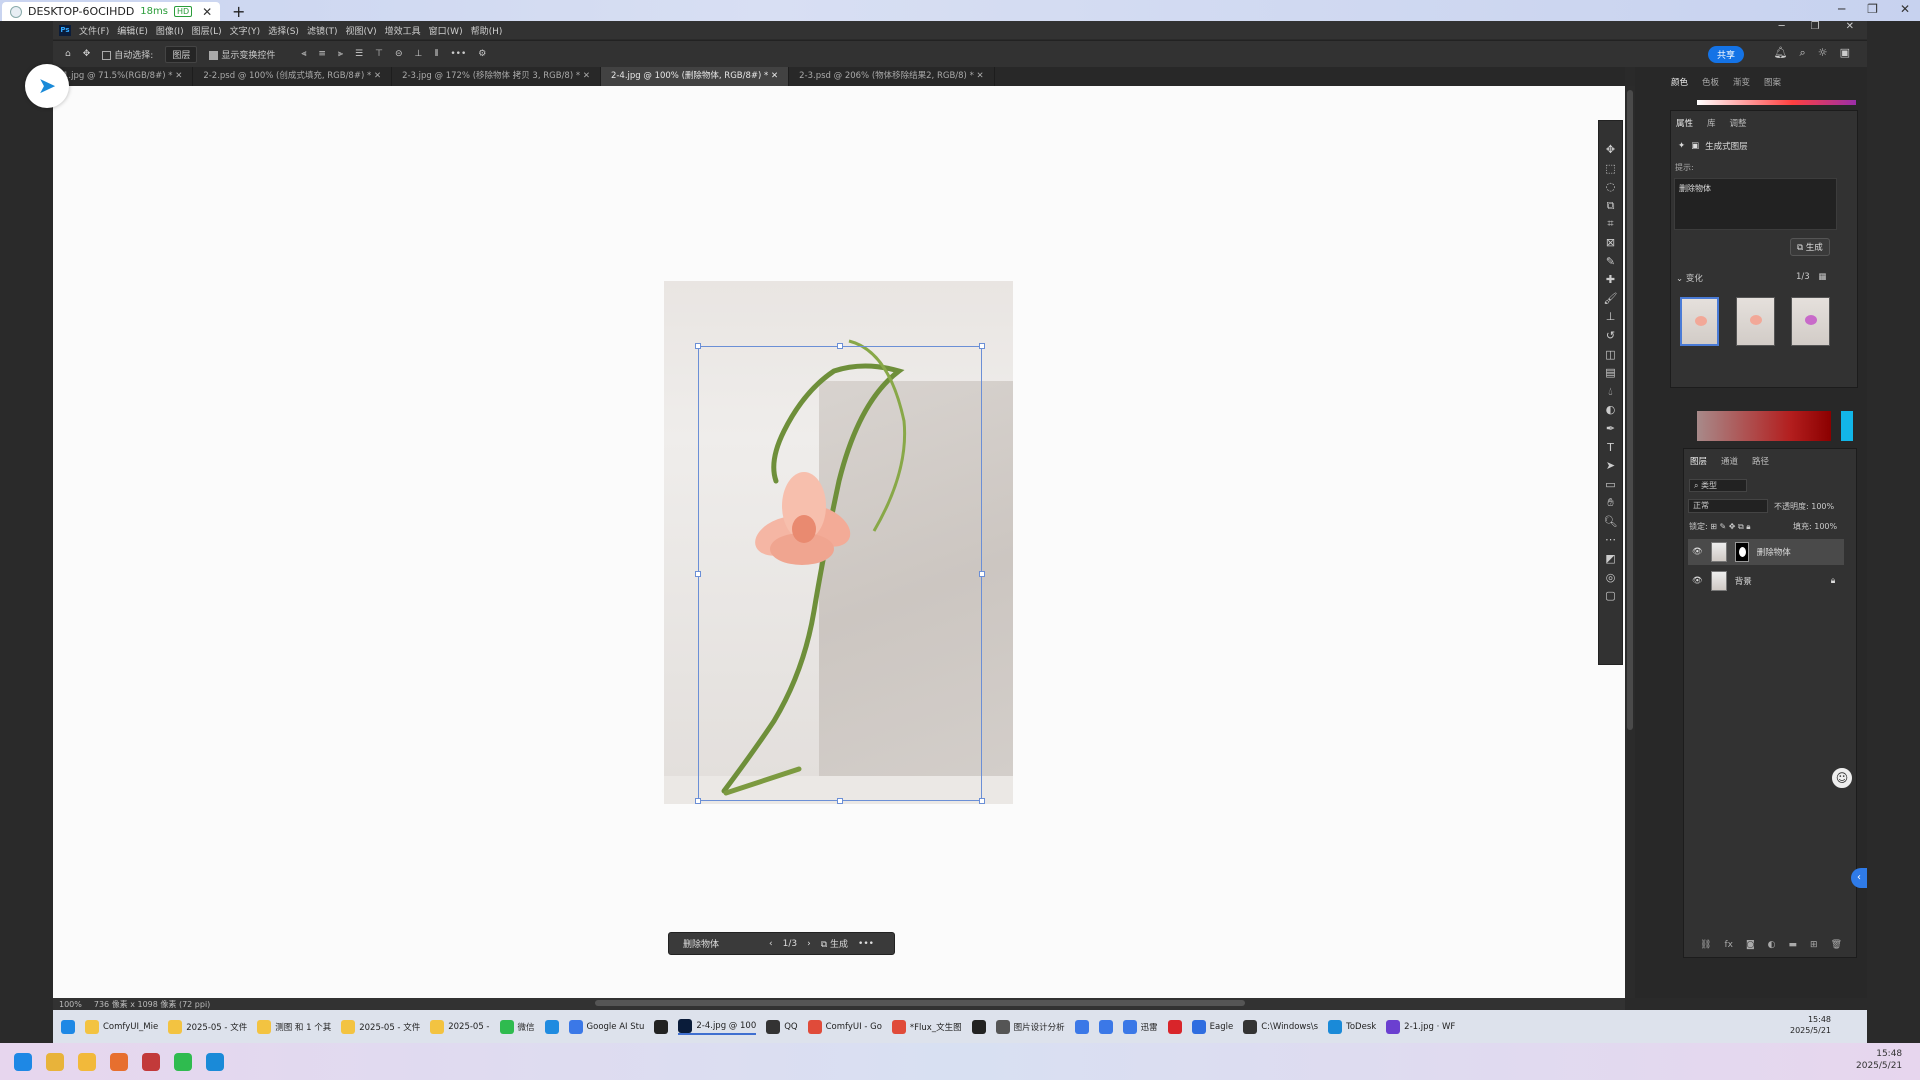 This screenshot has width=1920, height=1080. Describe the element at coordinates (1760, 461) in the screenshot. I see `tab-paths: 路径` at that location.